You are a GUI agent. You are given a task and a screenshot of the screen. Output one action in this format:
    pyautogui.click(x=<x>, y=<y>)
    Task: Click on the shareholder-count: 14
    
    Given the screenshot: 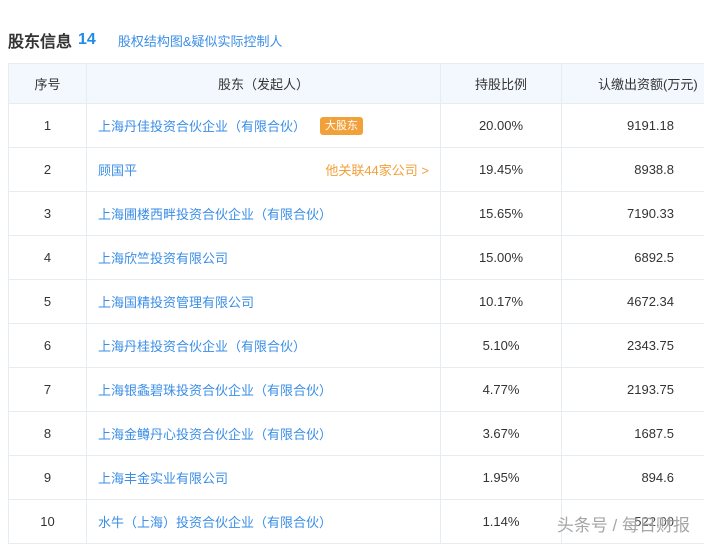 What is the action you would take?
    pyautogui.click(x=87, y=39)
    